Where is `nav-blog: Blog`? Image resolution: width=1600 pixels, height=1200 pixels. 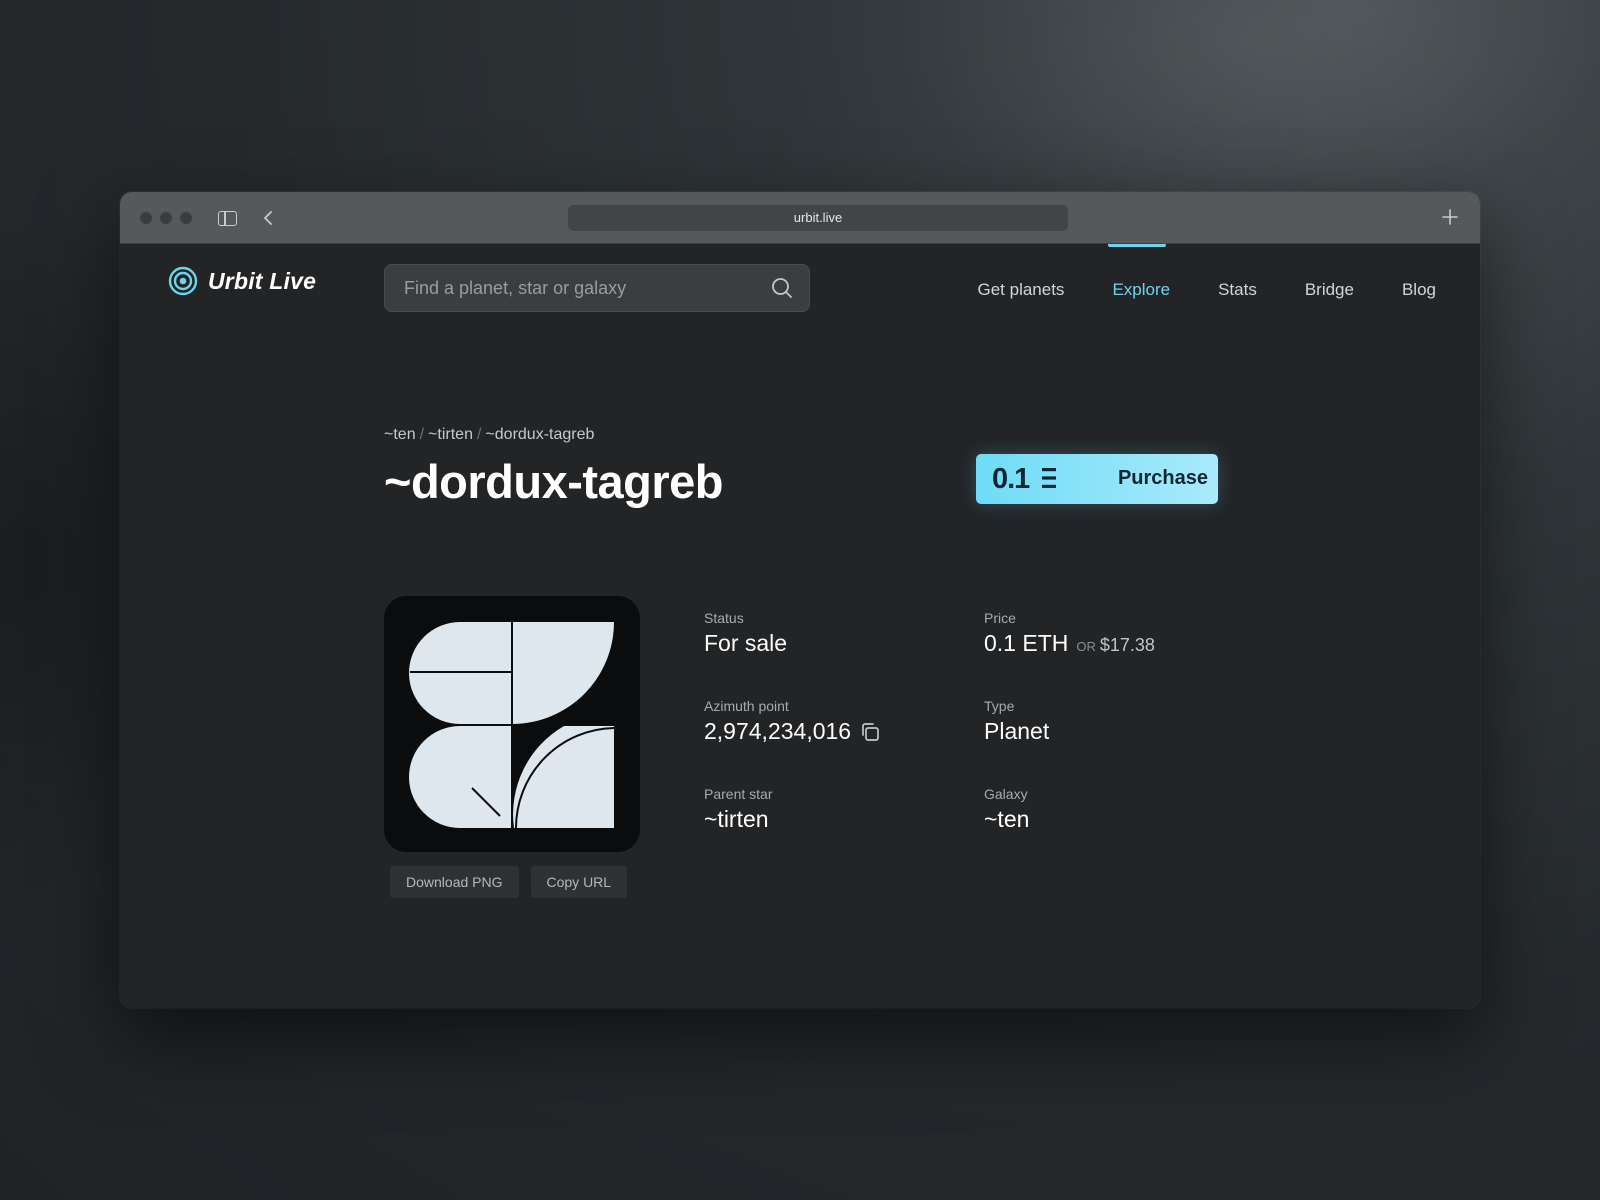 nav-blog: Blog is located at coordinates (1419, 290).